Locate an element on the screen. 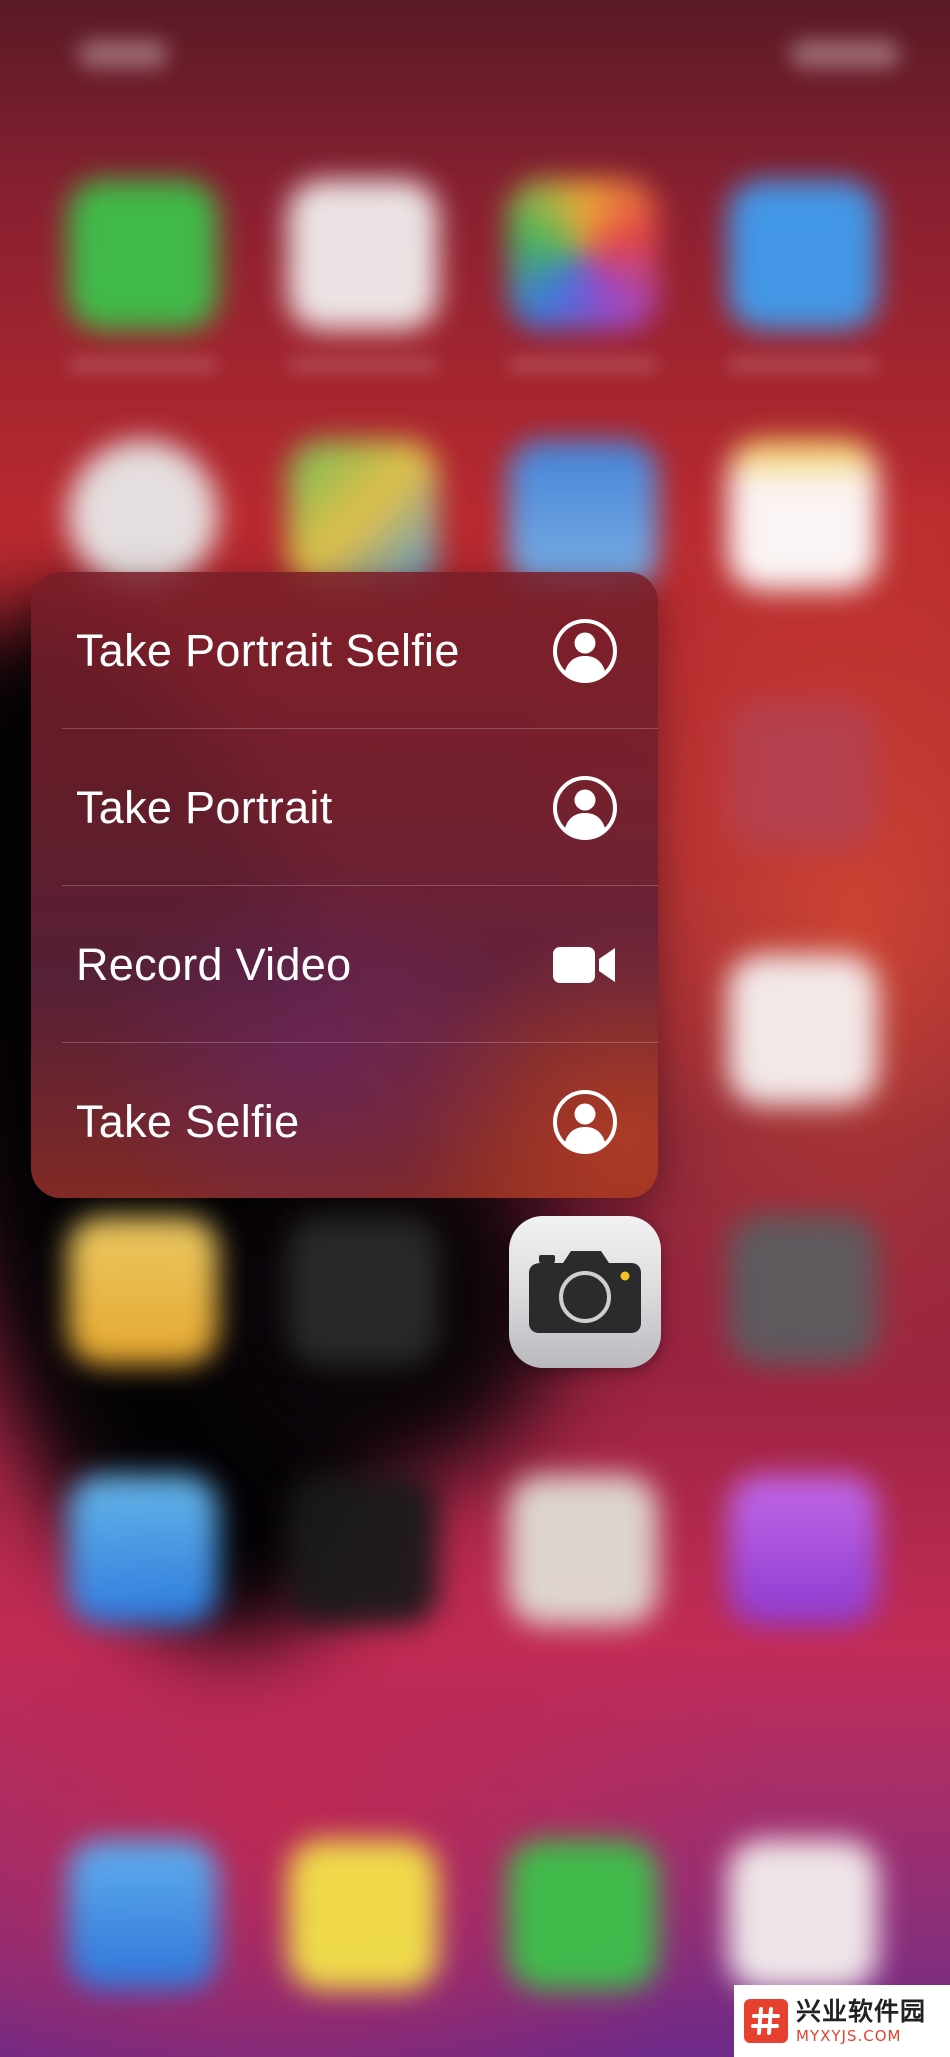 The width and height of the screenshot is (950, 2057). menu-item-label: Record Video is located at coordinates (214, 964).